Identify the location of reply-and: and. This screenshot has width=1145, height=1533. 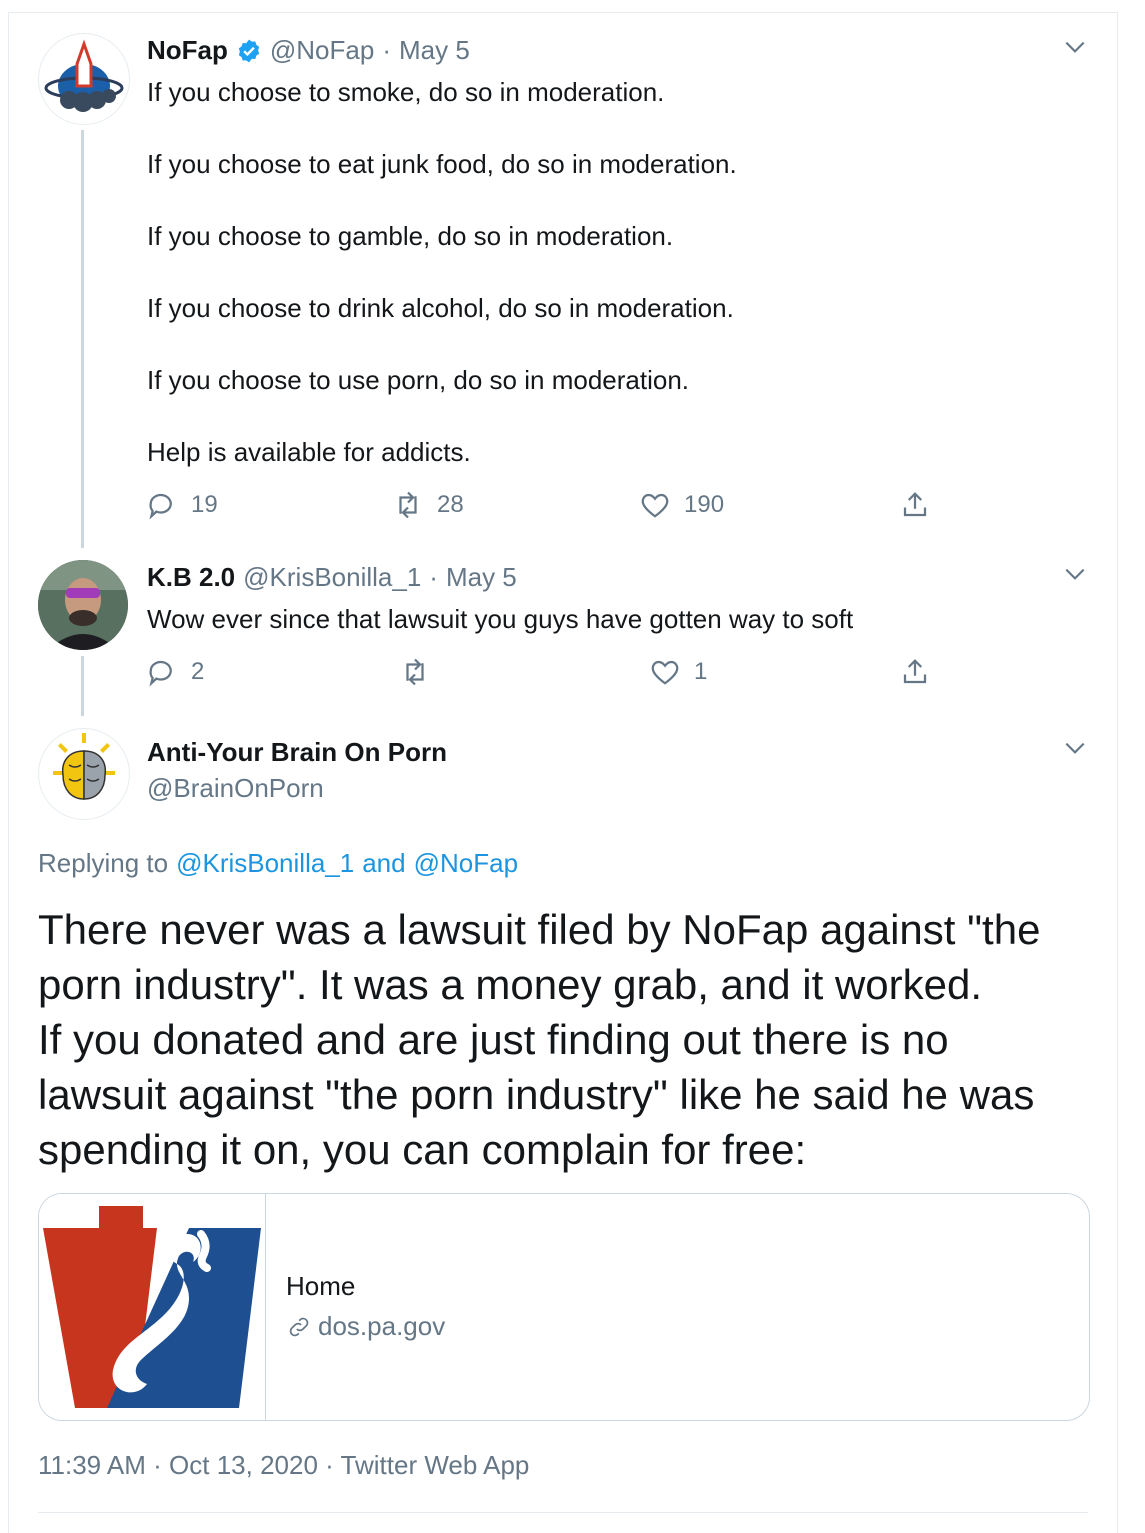
(384, 863).